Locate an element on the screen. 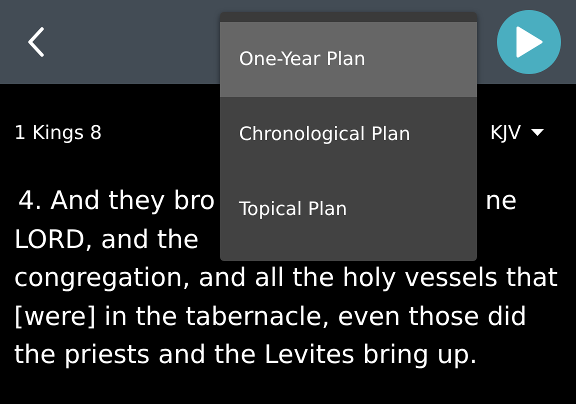 The height and width of the screenshot is (404, 576). caret-icon is located at coordinates (537, 133).